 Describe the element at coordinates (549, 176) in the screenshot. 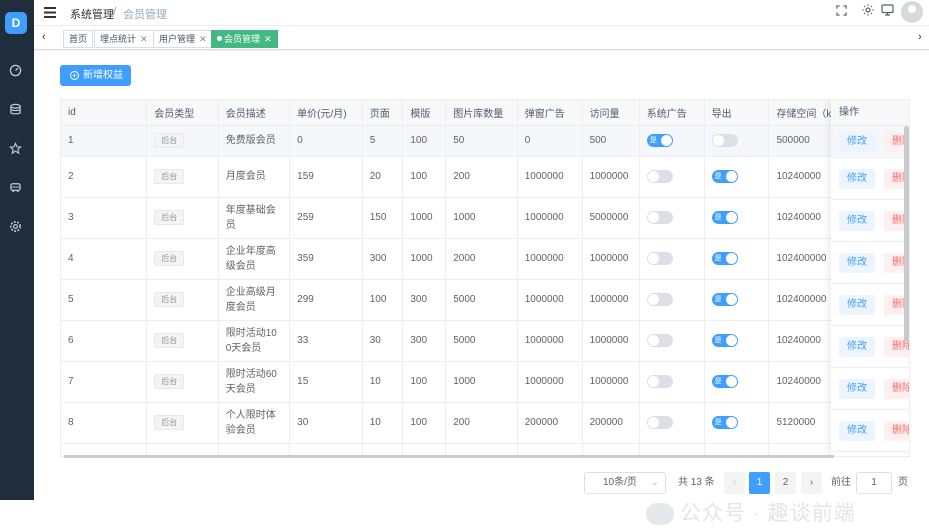

I see `cell-popup: 1000000` at that location.